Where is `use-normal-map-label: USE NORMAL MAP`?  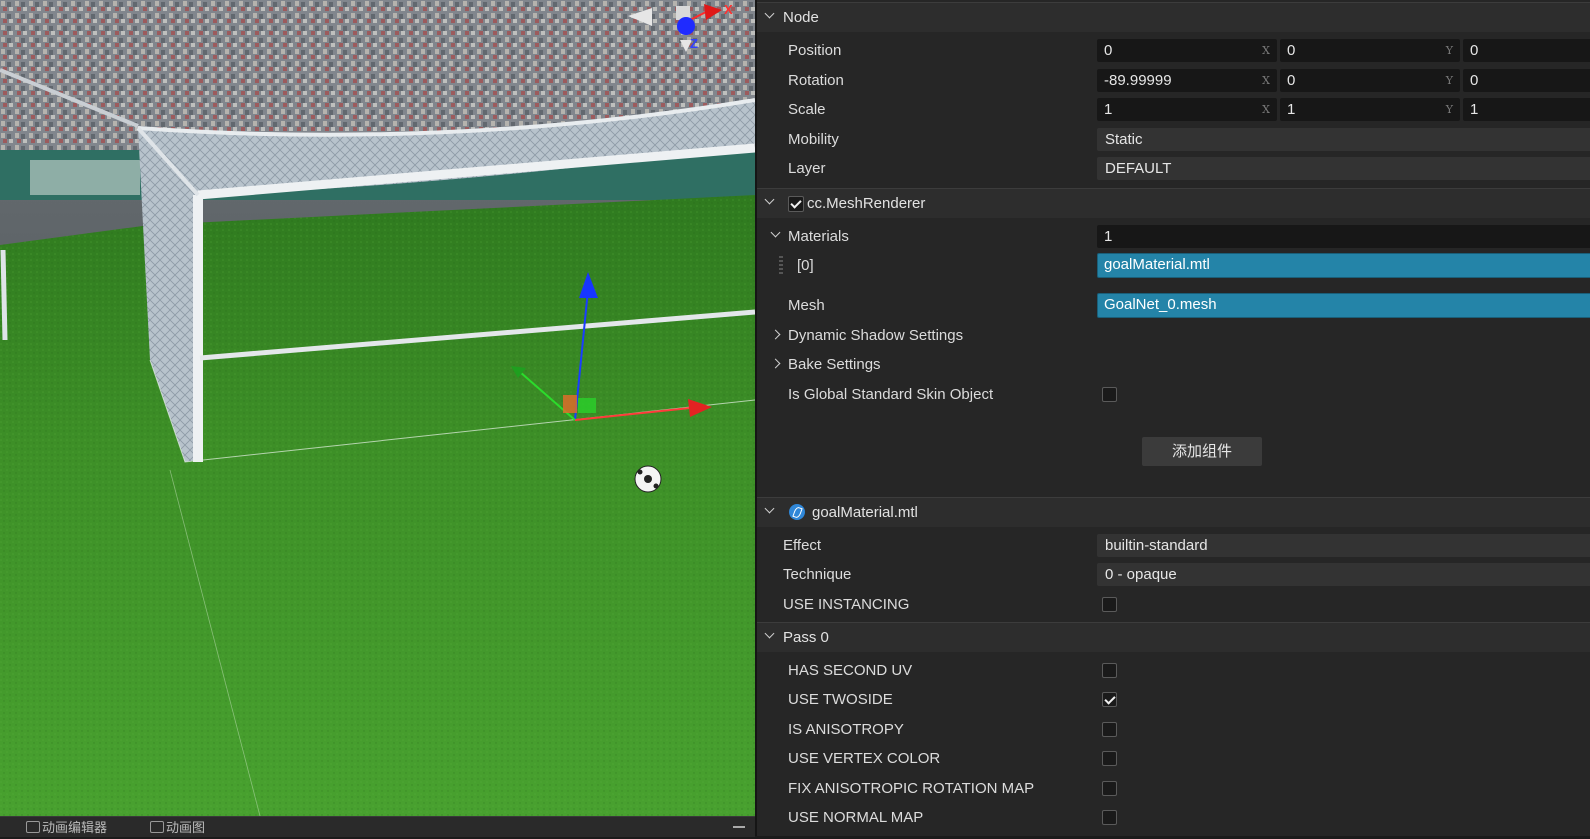
use-normal-map-label: USE NORMAL MAP is located at coordinates (856, 817).